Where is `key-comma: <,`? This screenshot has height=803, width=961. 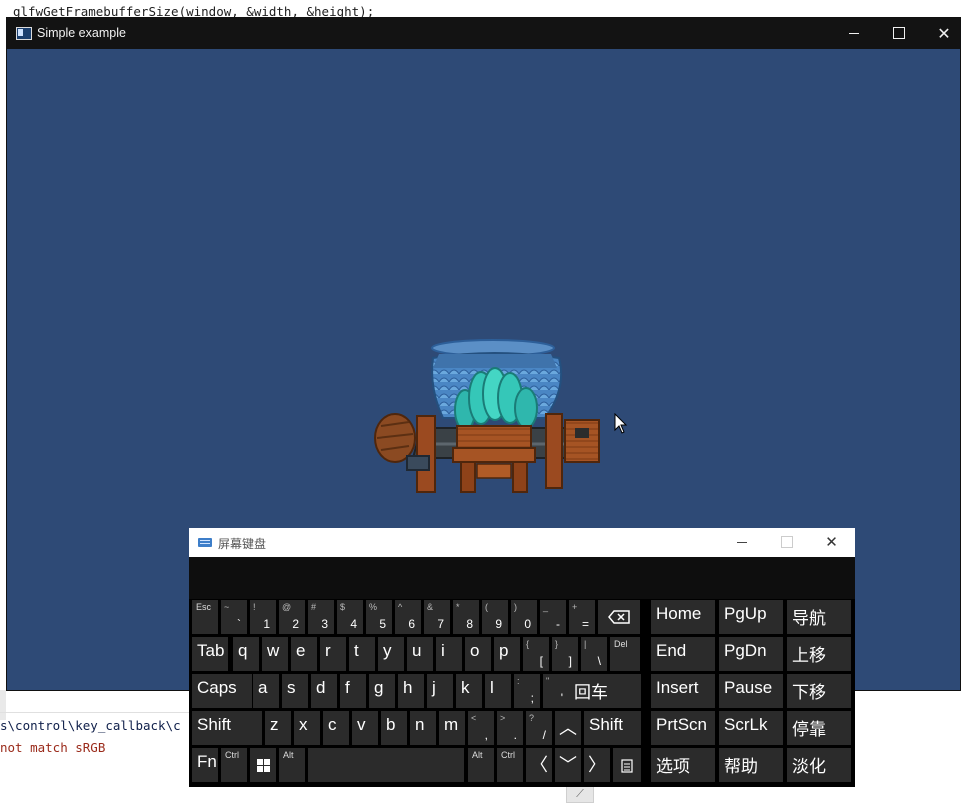
key-comma: <, is located at coordinates (481, 728).